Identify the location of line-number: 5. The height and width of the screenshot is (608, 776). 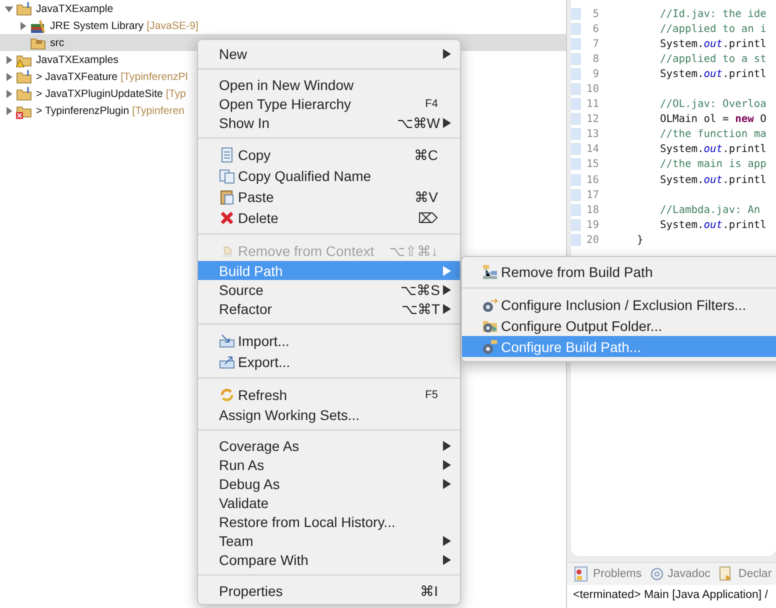
(587, 14).